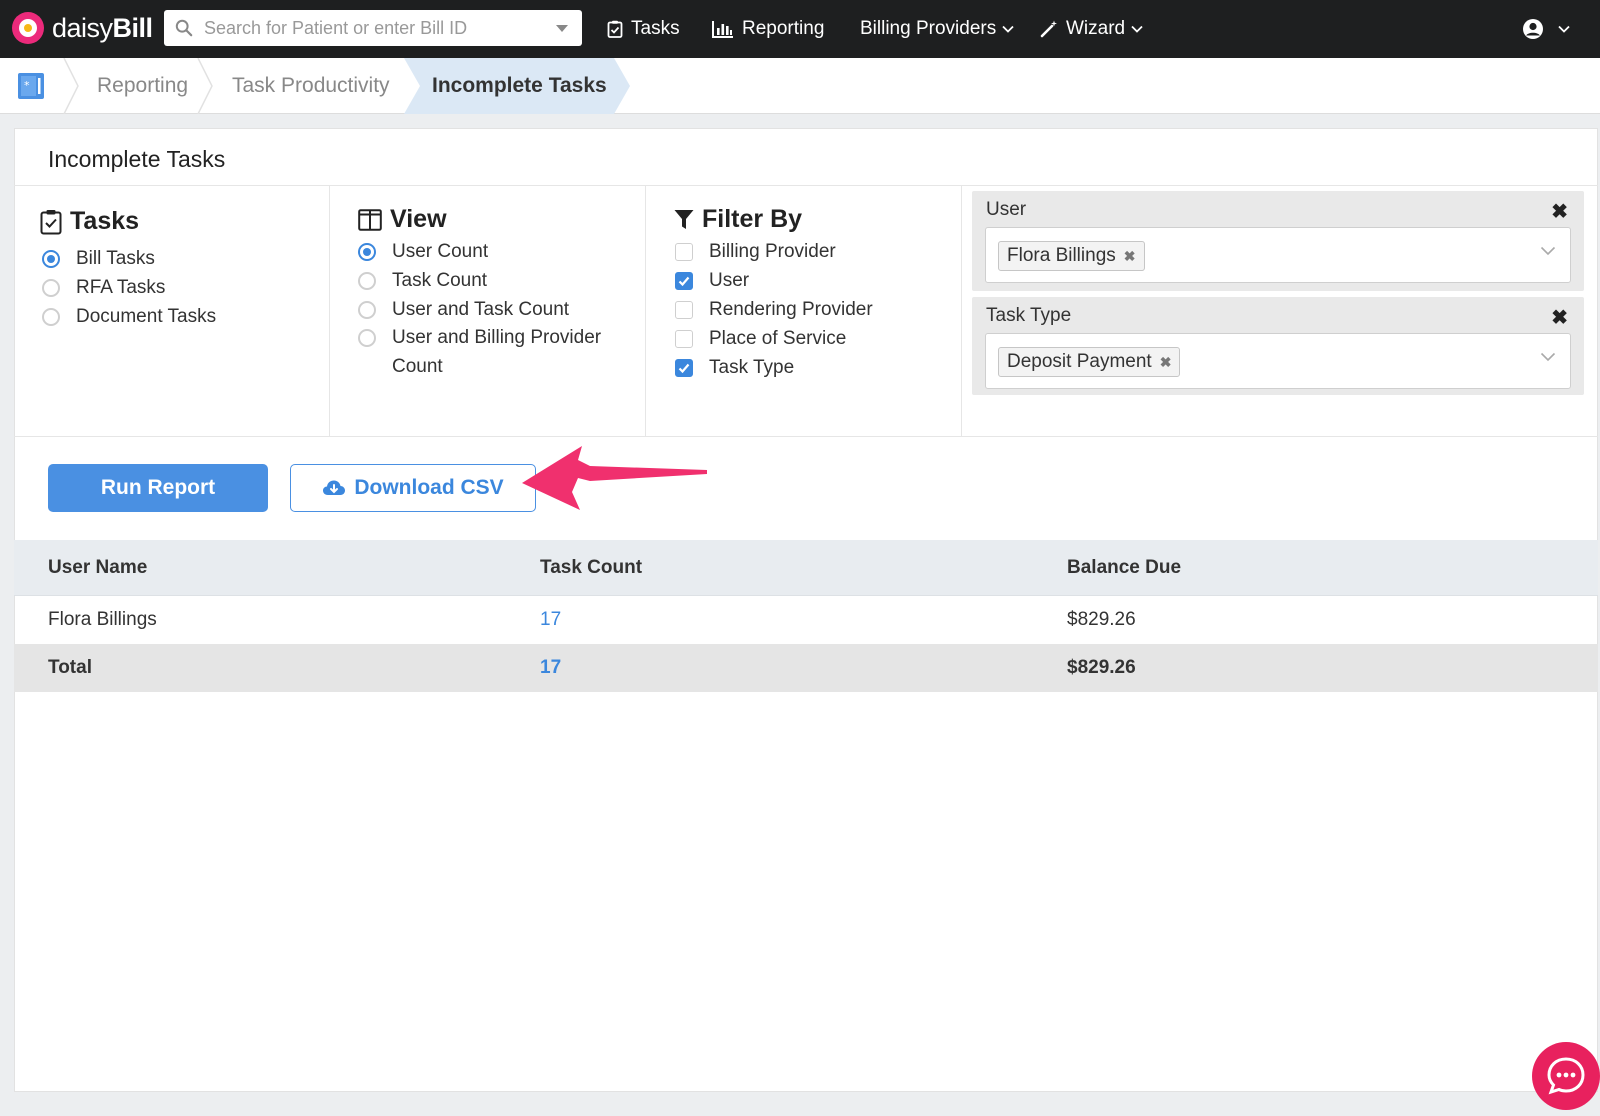 This screenshot has height=1116, width=1600. I want to click on nav-wizard: Wizard, so click(1091, 29).